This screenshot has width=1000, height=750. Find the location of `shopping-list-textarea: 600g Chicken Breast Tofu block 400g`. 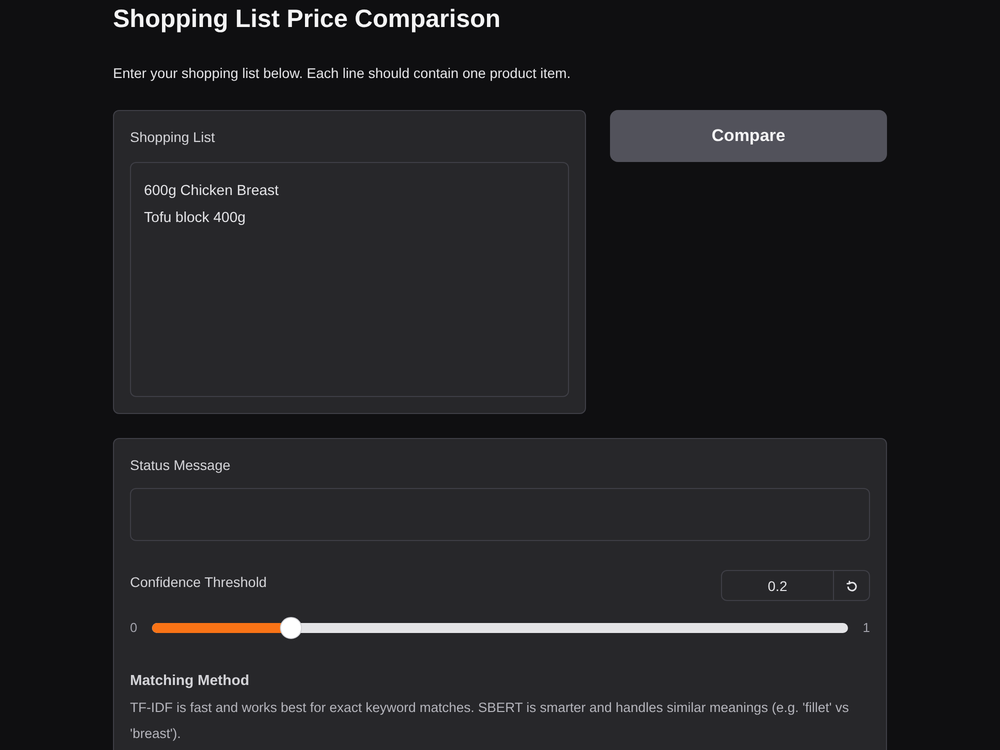

shopping-list-textarea: 600g Chicken Breast Tofu block 400g is located at coordinates (349, 279).